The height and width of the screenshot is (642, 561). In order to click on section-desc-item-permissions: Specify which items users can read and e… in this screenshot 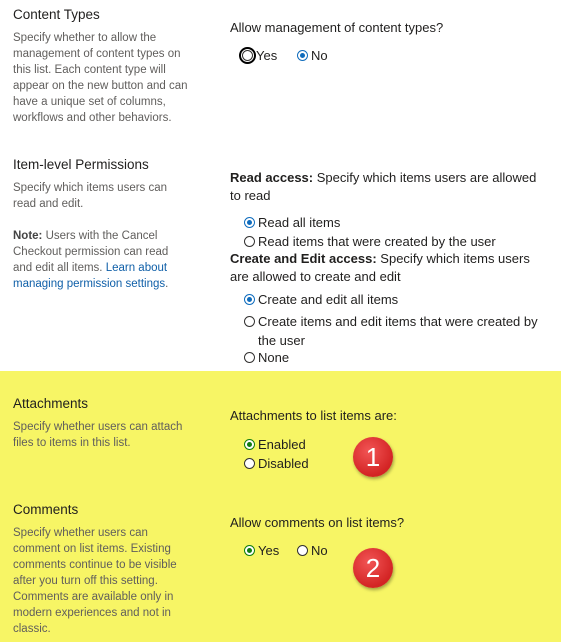, I will do `click(90, 196)`.